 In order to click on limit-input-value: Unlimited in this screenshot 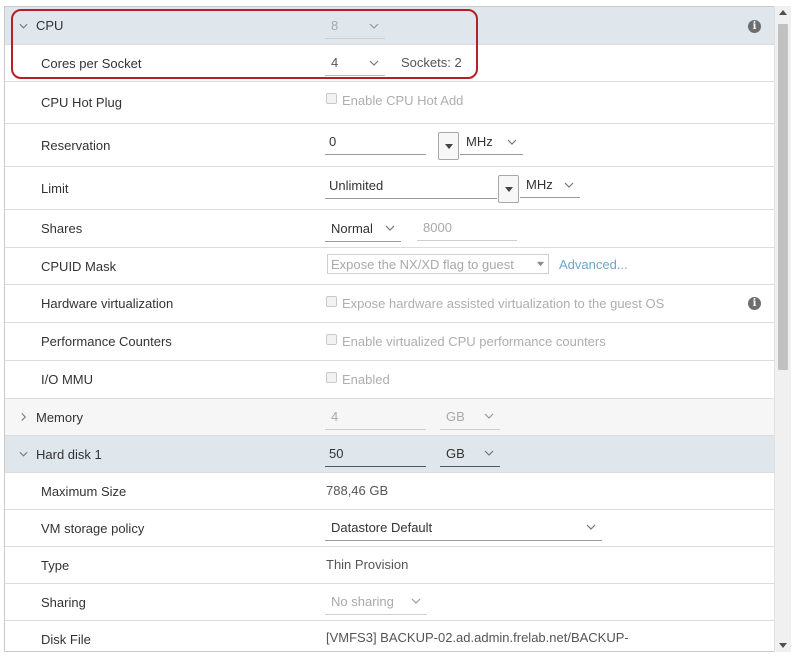, I will do `click(356, 185)`.